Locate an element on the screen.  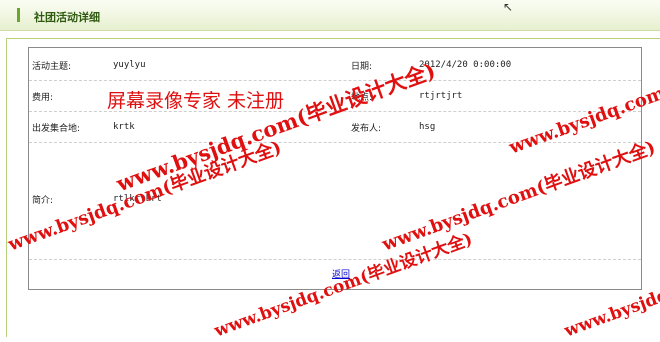
detail-row-gather-publisher: 出发集合地: krtk 发布人: hsg is located at coordinates (335, 127).